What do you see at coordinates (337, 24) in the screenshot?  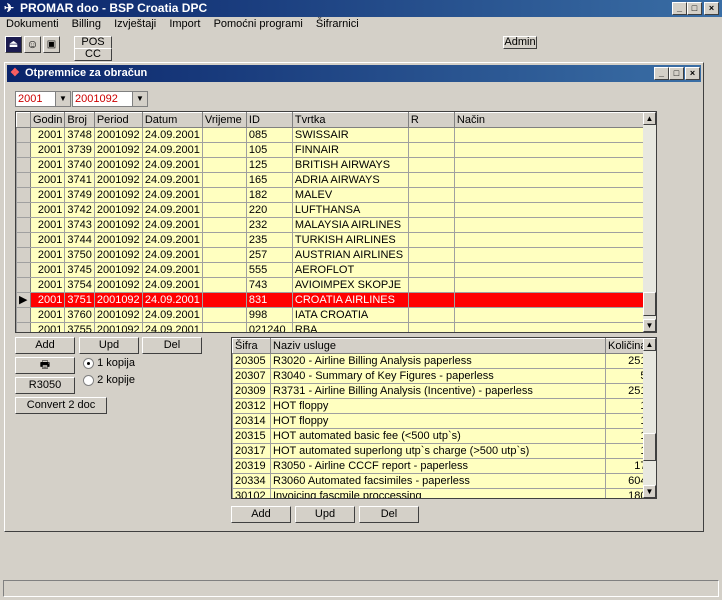 I see `menu-sifrarnici: Šifrarnici` at bounding box center [337, 24].